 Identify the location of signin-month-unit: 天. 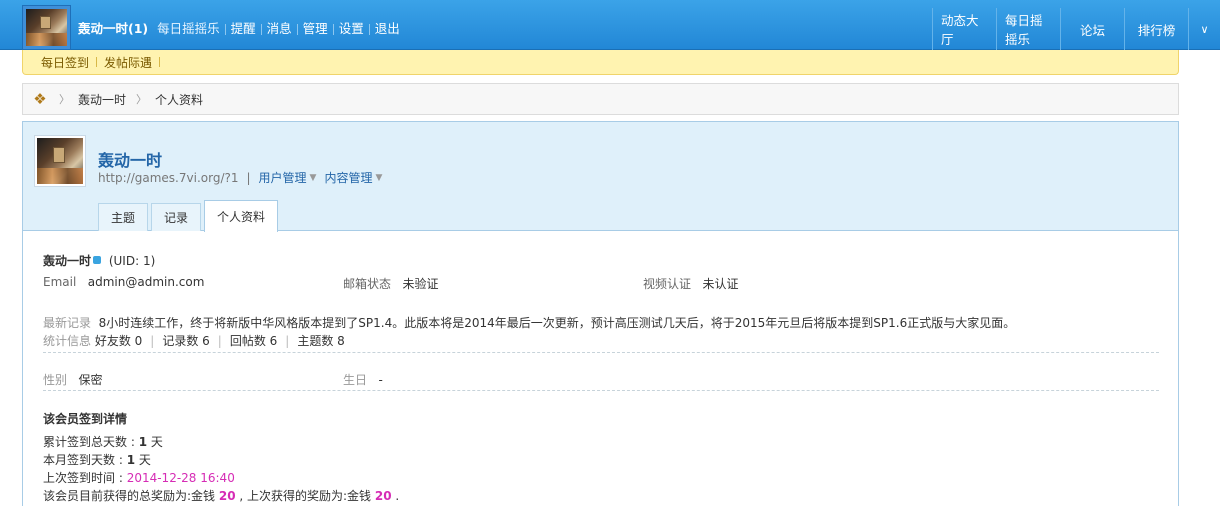
(143, 460).